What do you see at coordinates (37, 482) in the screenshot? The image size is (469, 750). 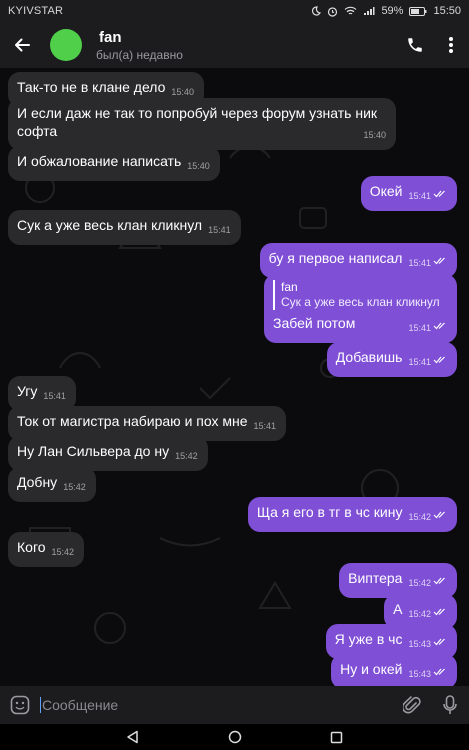 I see `message-text: Добну` at bounding box center [37, 482].